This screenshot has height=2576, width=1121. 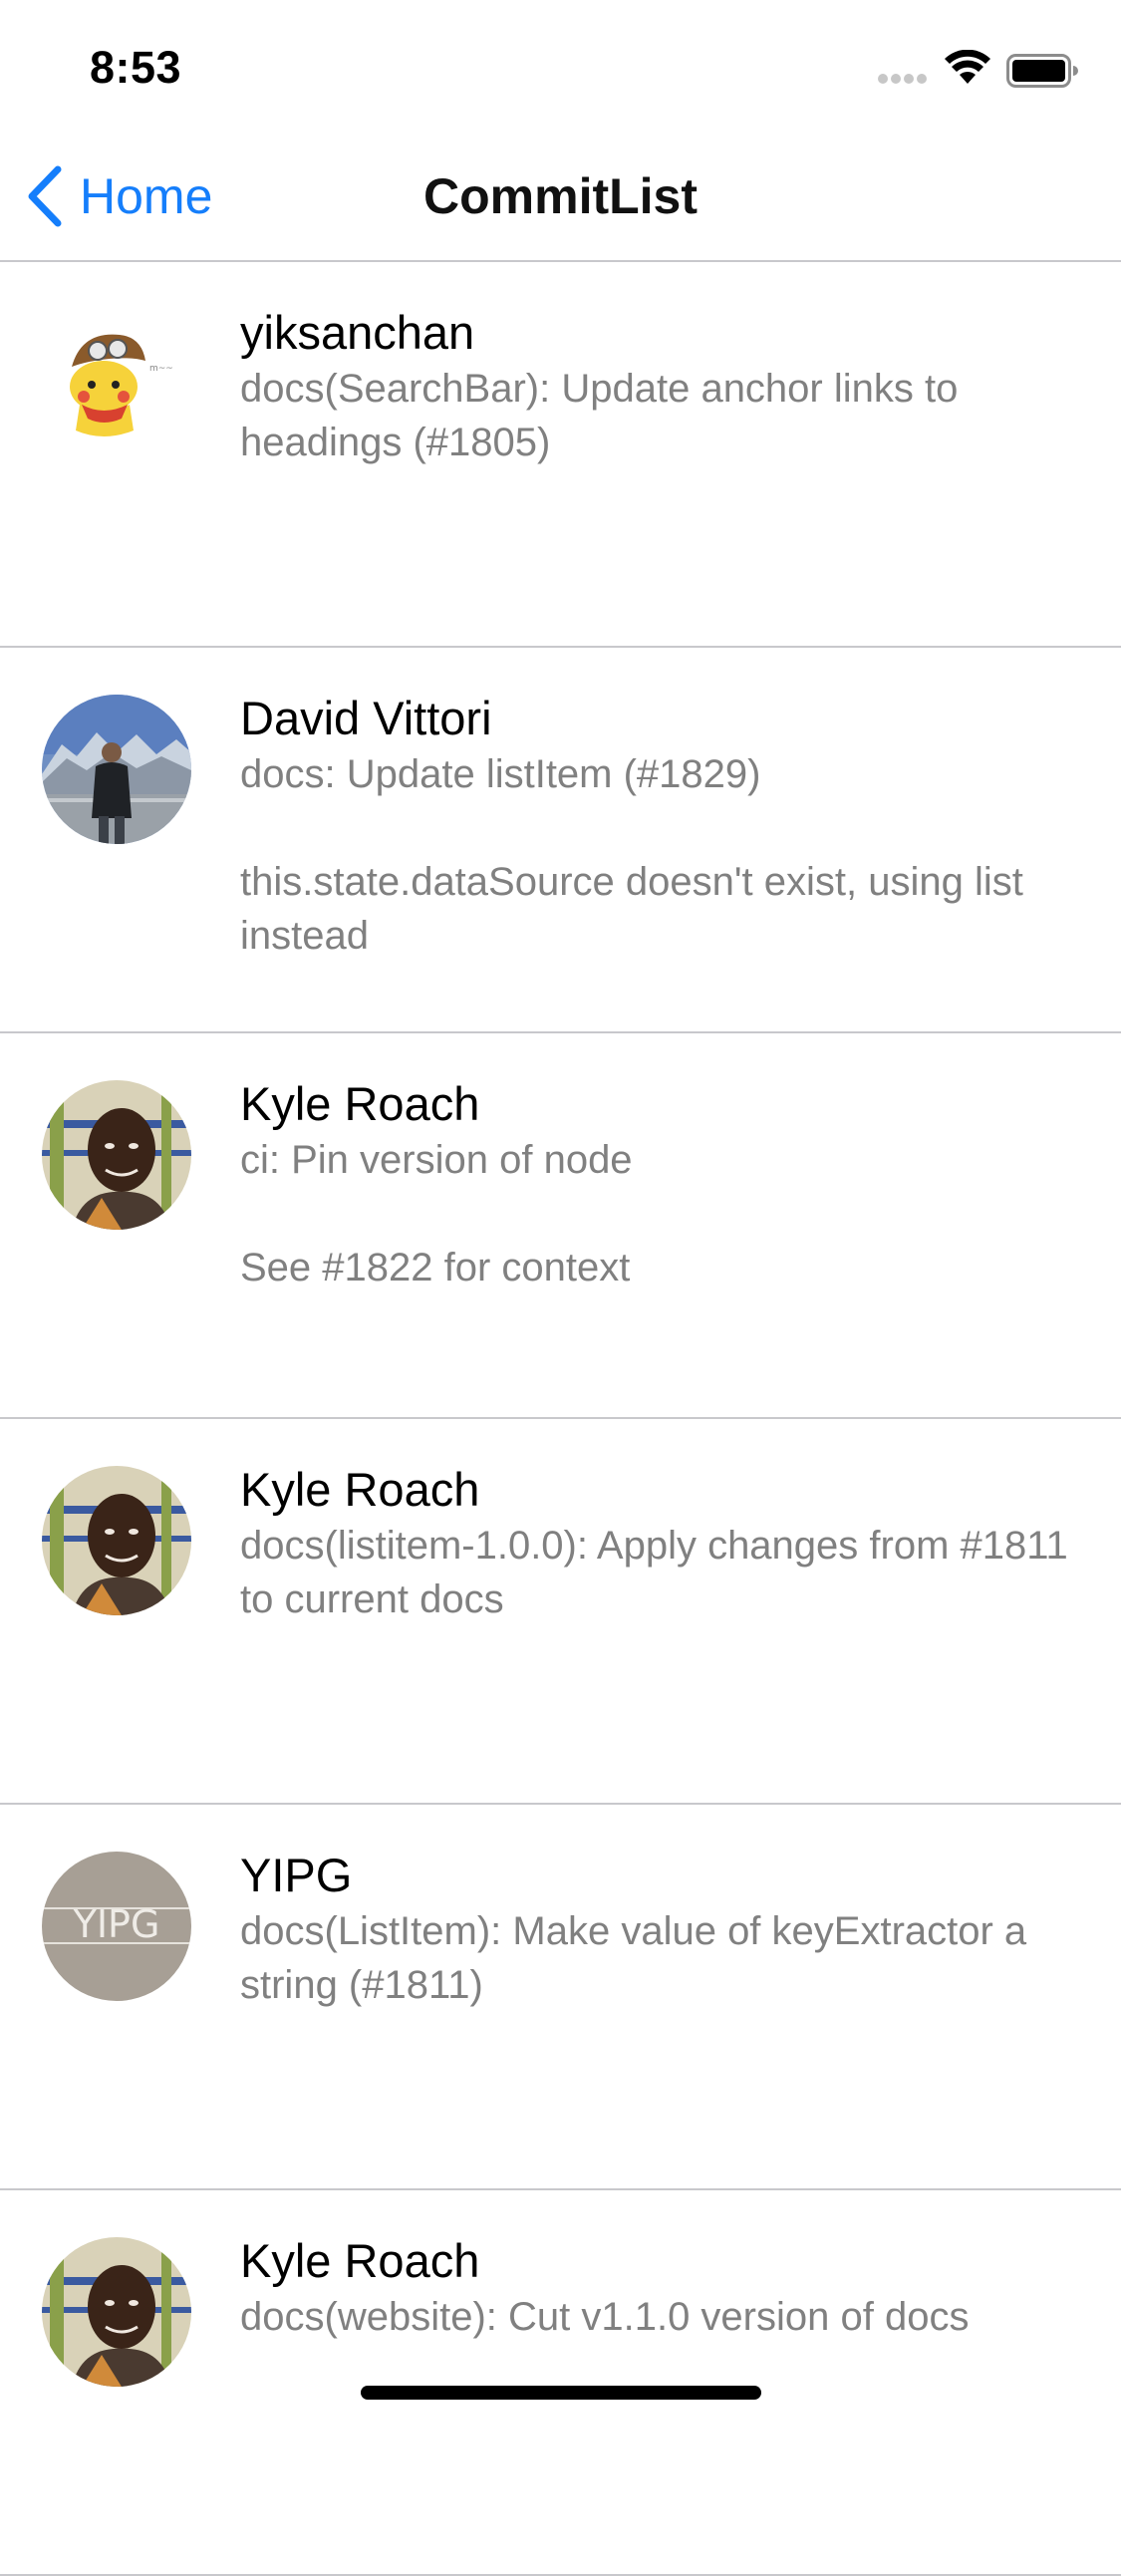 I want to click on navigation-bar: Home CommitList, so click(x=560, y=197).